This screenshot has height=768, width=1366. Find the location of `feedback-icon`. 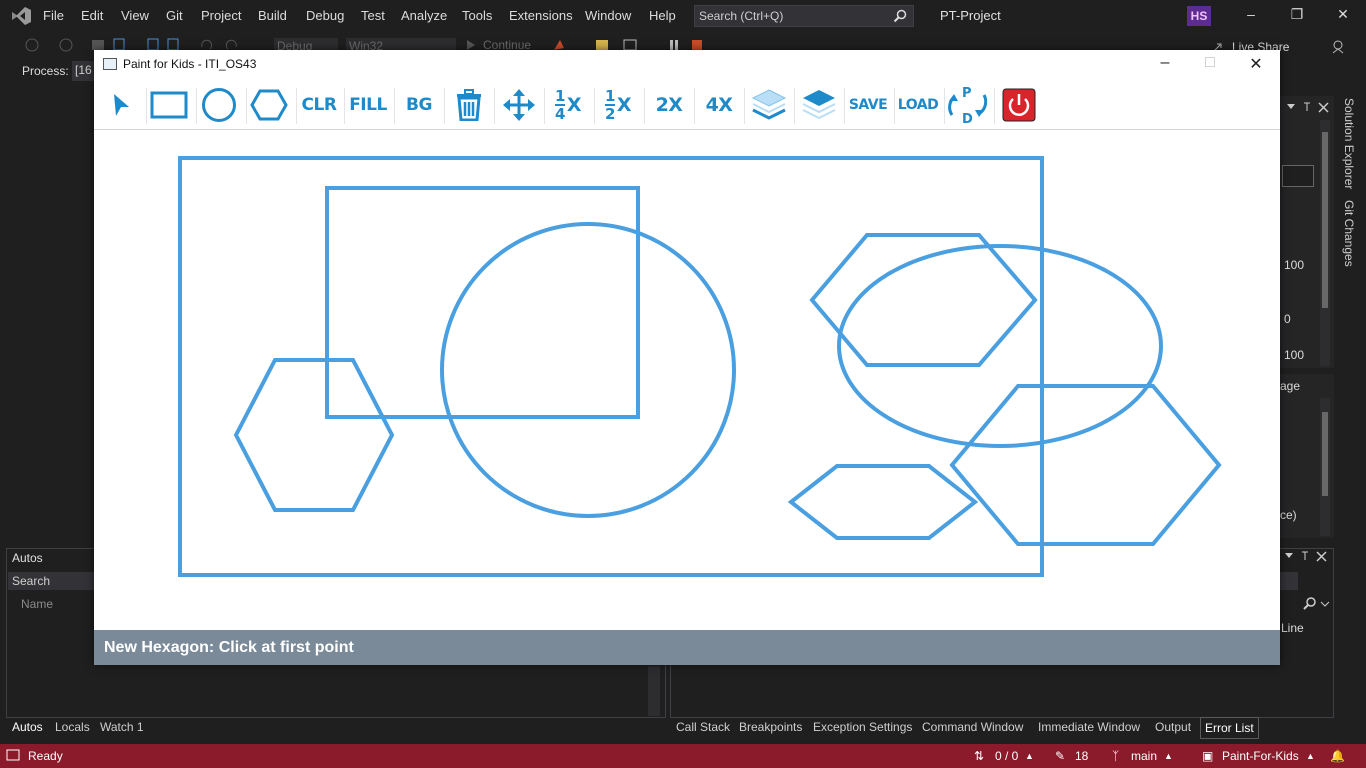

feedback-icon is located at coordinates (1338, 47).